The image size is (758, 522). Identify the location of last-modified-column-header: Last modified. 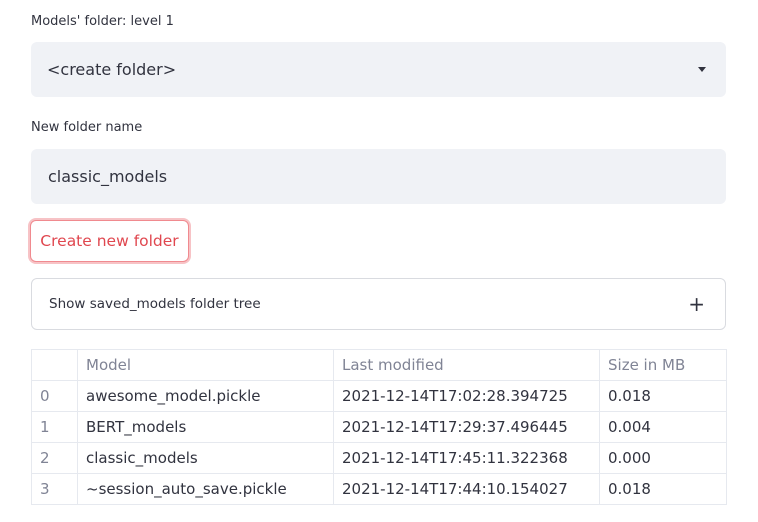
(466, 365).